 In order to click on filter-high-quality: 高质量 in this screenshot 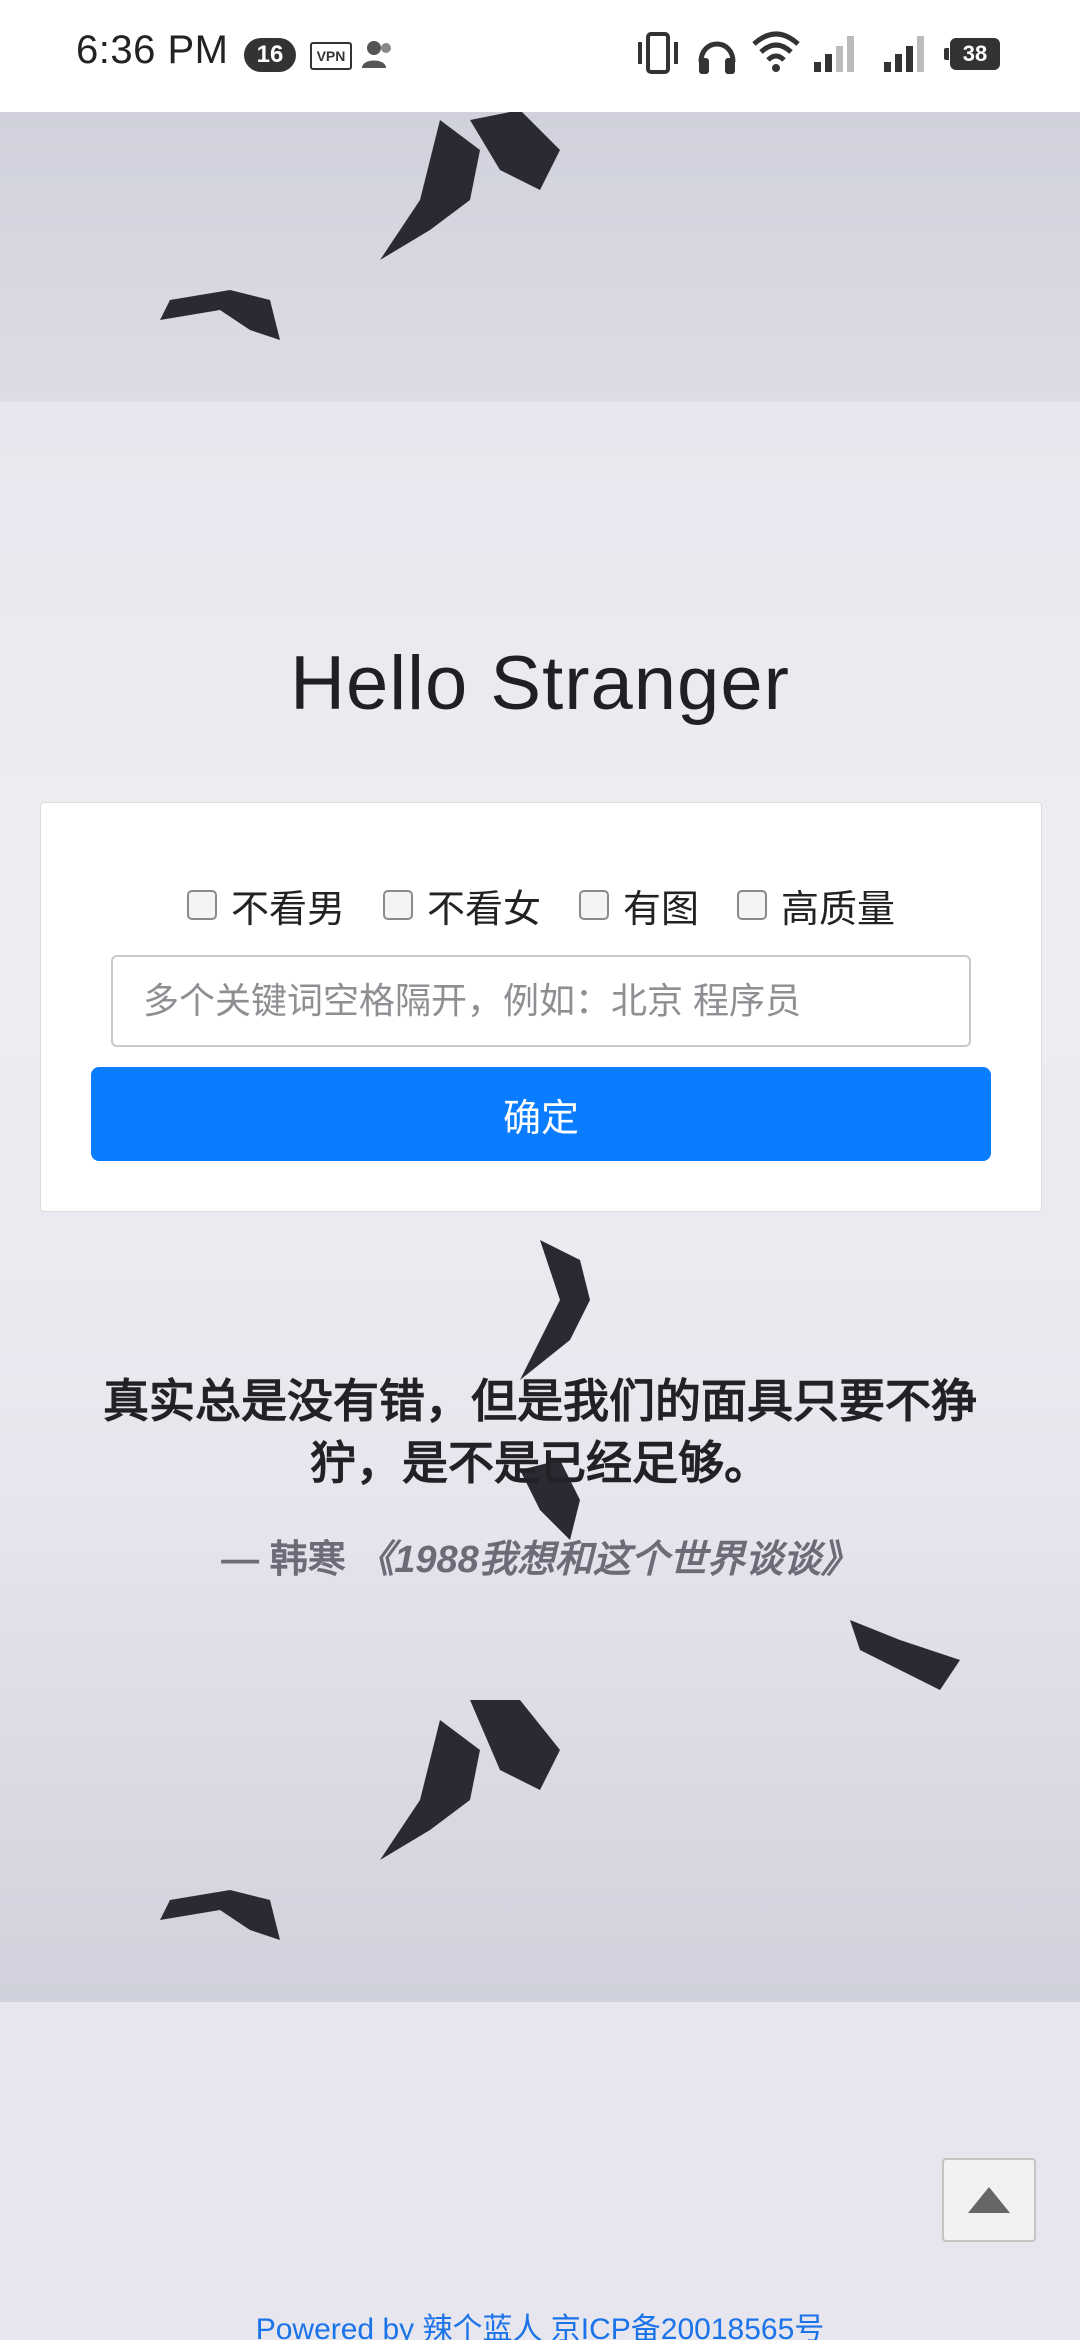, I will do `click(816, 905)`.